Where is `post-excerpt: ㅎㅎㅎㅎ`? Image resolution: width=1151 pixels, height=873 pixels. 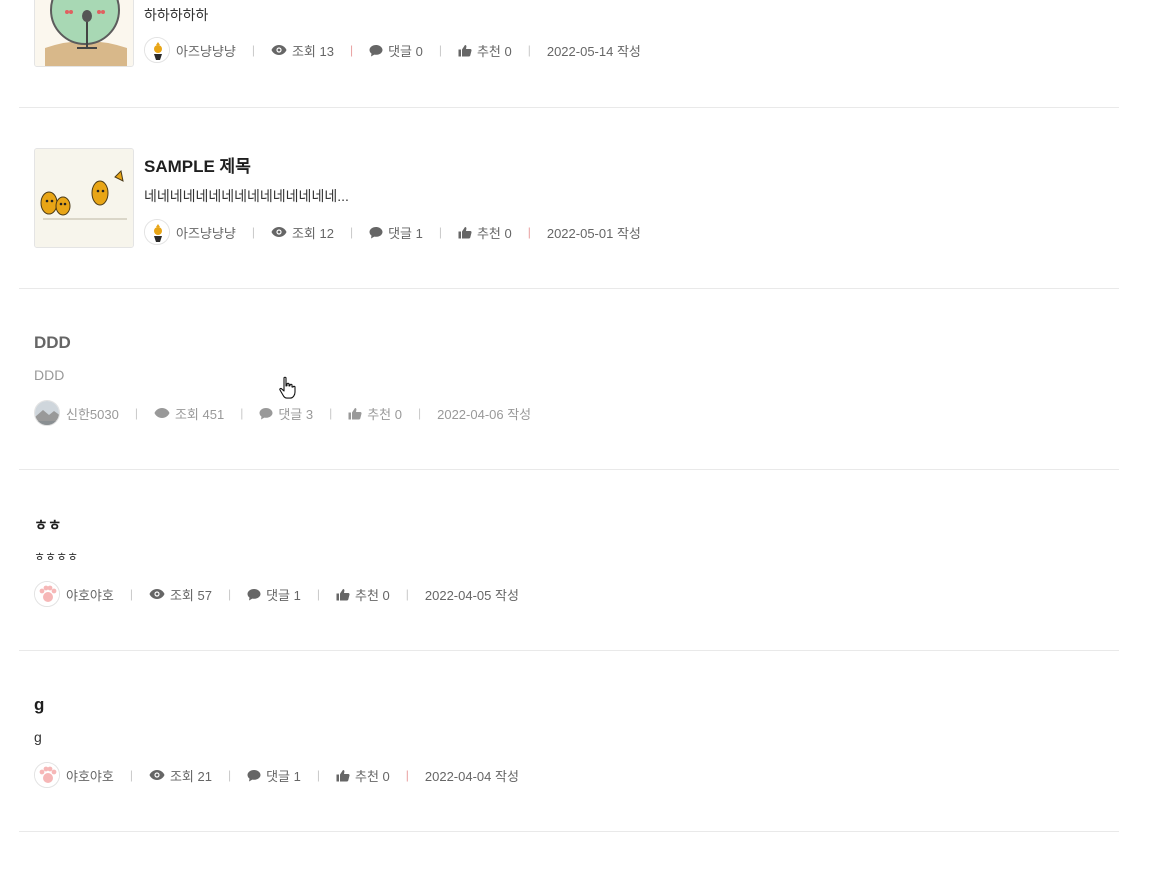 post-excerpt: ㅎㅎㅎㅎ is located at coordinates (56, 556).